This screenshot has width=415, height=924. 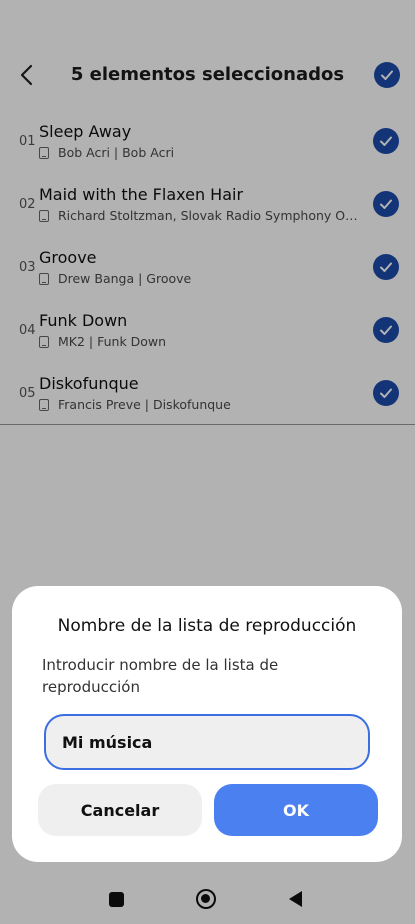 What do you see at coordinates (296, 810) in the screenshot?
I see `ok-button: OK` at bounding box center [296, 810].